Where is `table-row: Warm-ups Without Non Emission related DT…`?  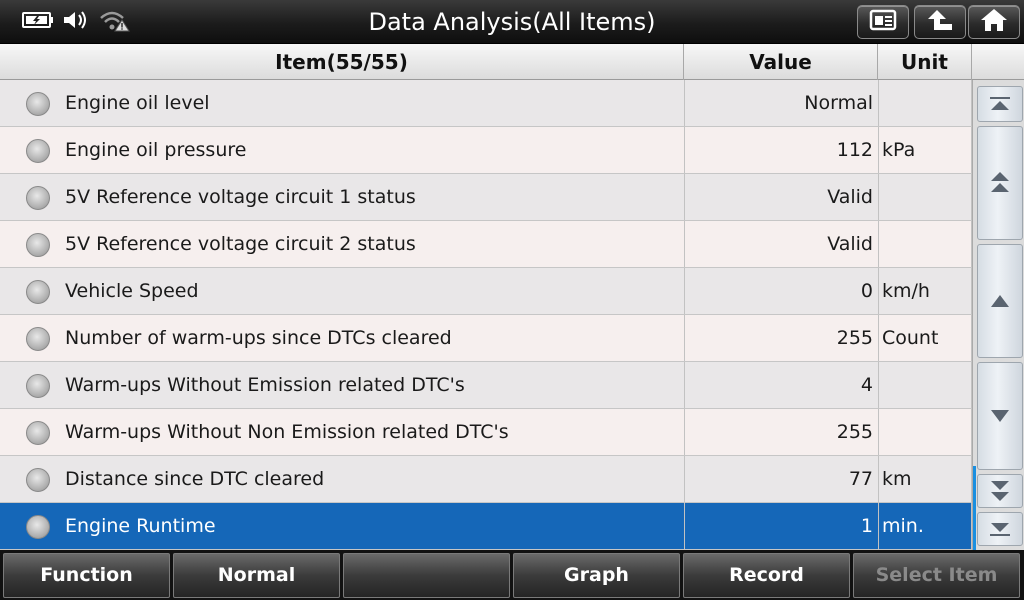 table-row: Warm-ups Without Non Emission related DT… is located at coordinates (486, 432).